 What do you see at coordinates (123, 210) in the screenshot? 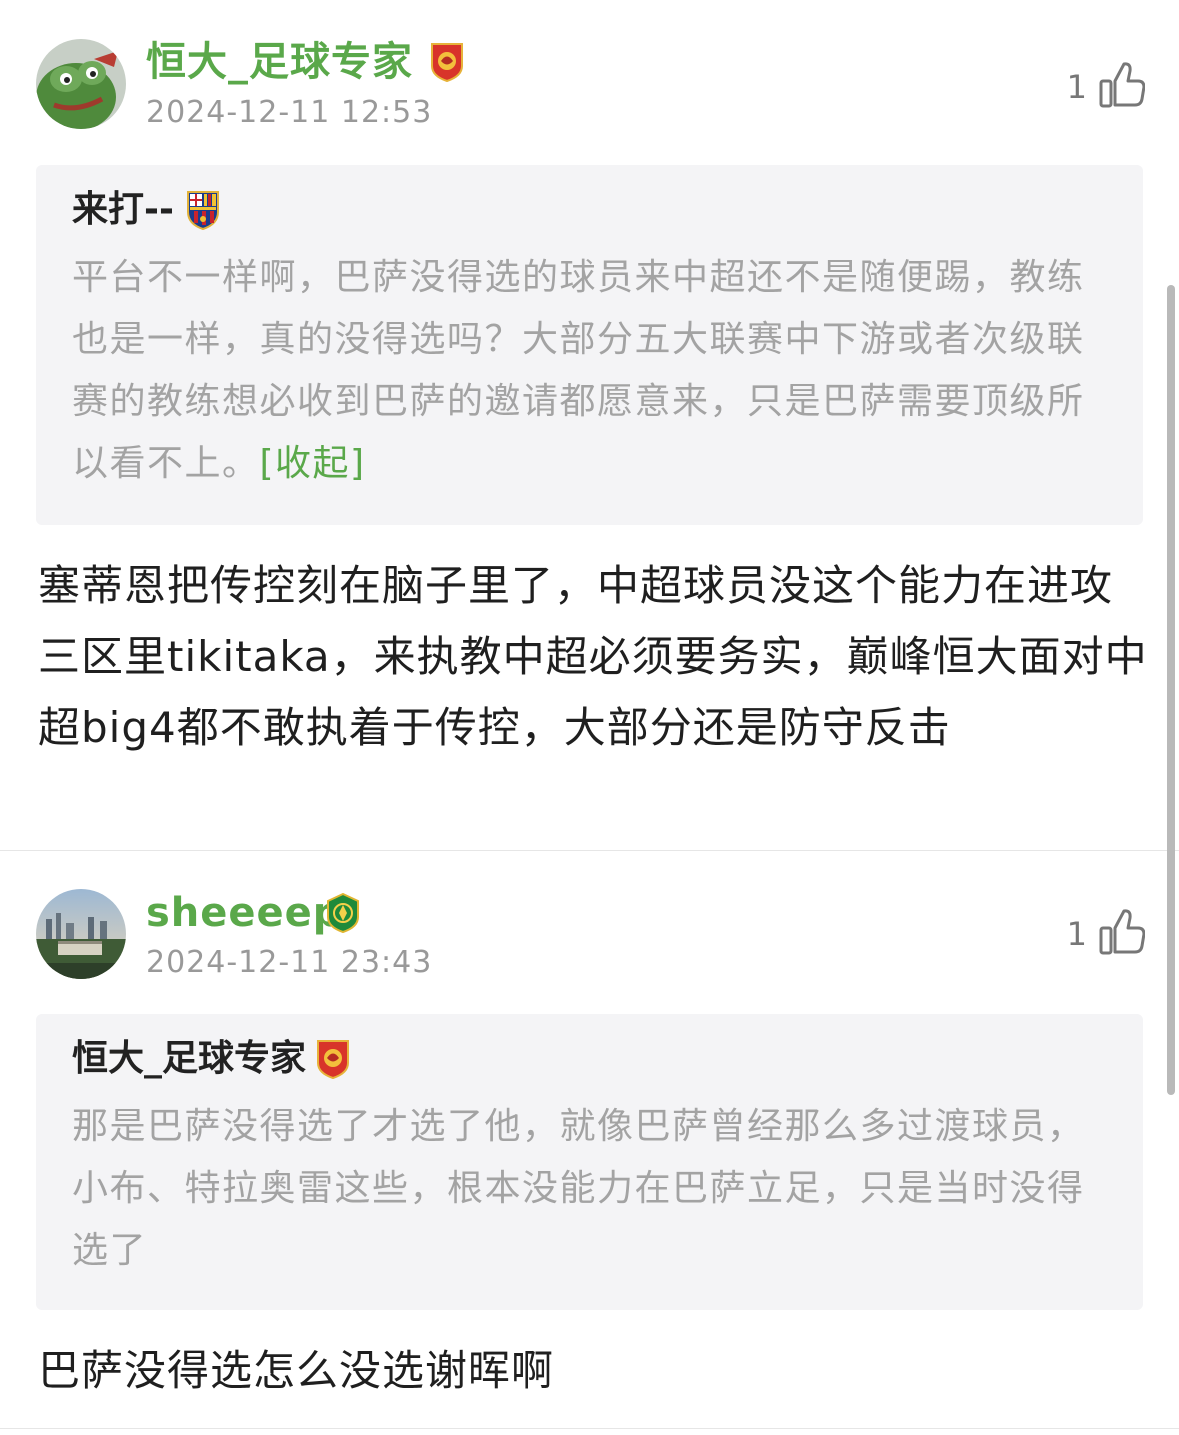
I see `quoted-author-name: 来打--` at bounding box center [123, 210].